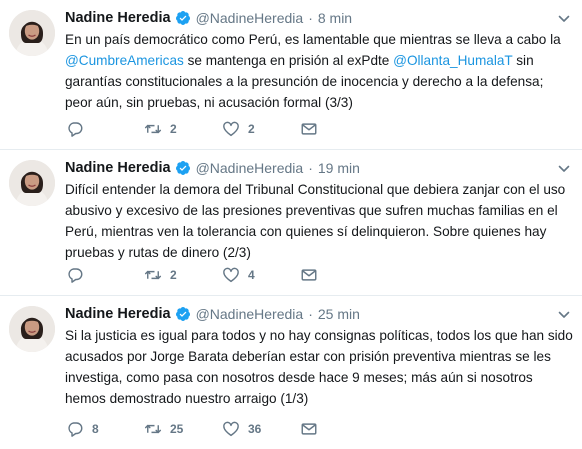  What do you see at coordinates (95, 429) in the screenshot?
I see `reply-count: 8` at bounding box center [95, 429].